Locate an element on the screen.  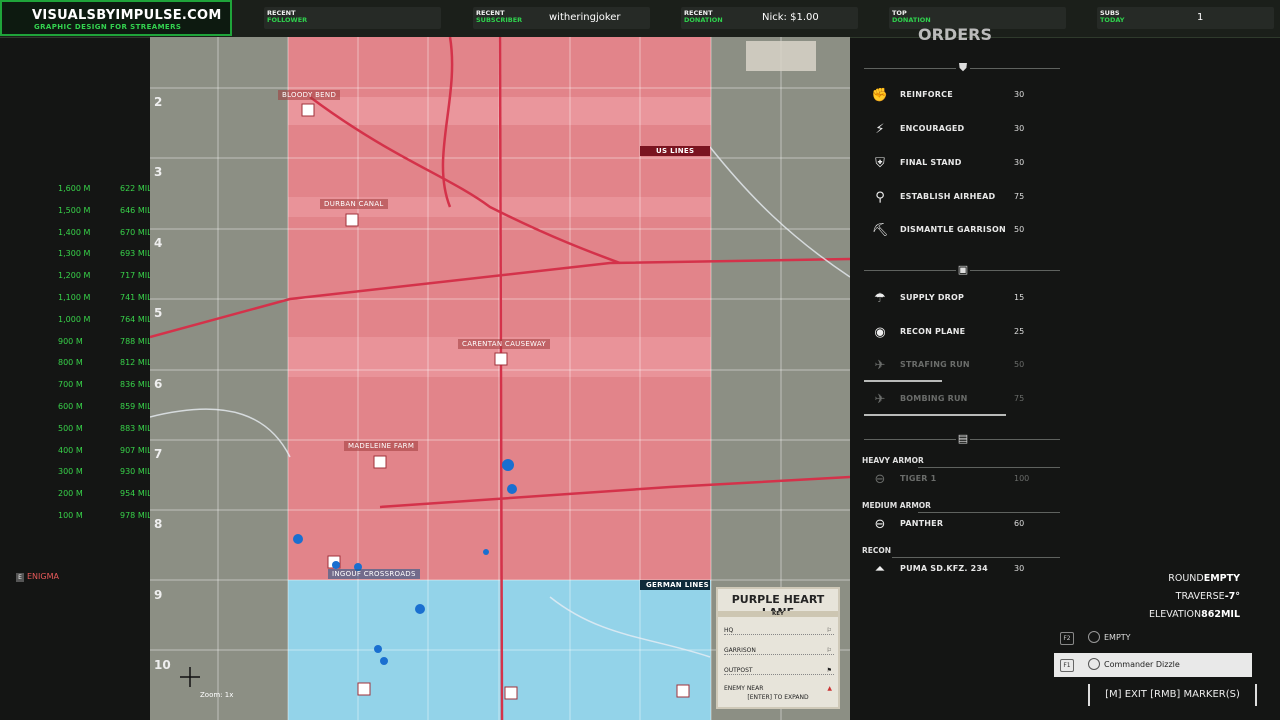
slot-value: Nick: $1.00 is located at coordinates (790, 17).